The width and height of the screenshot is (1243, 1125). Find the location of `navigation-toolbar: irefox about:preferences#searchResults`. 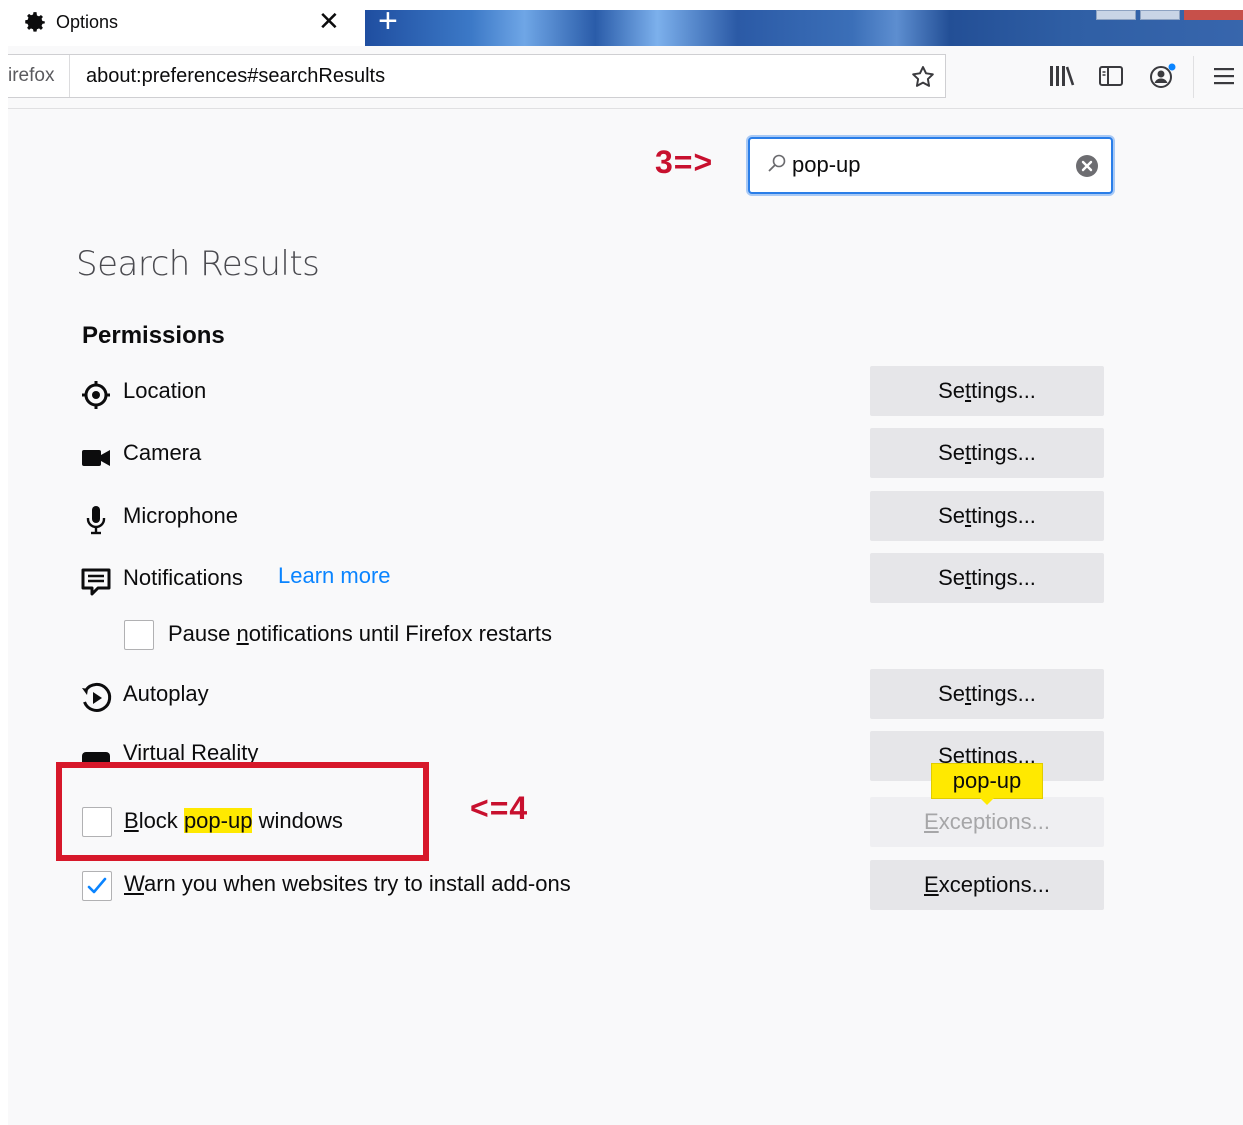

navigation-toolbar: irefox about:preferences#searchResults is located at coordinates (625, 77).